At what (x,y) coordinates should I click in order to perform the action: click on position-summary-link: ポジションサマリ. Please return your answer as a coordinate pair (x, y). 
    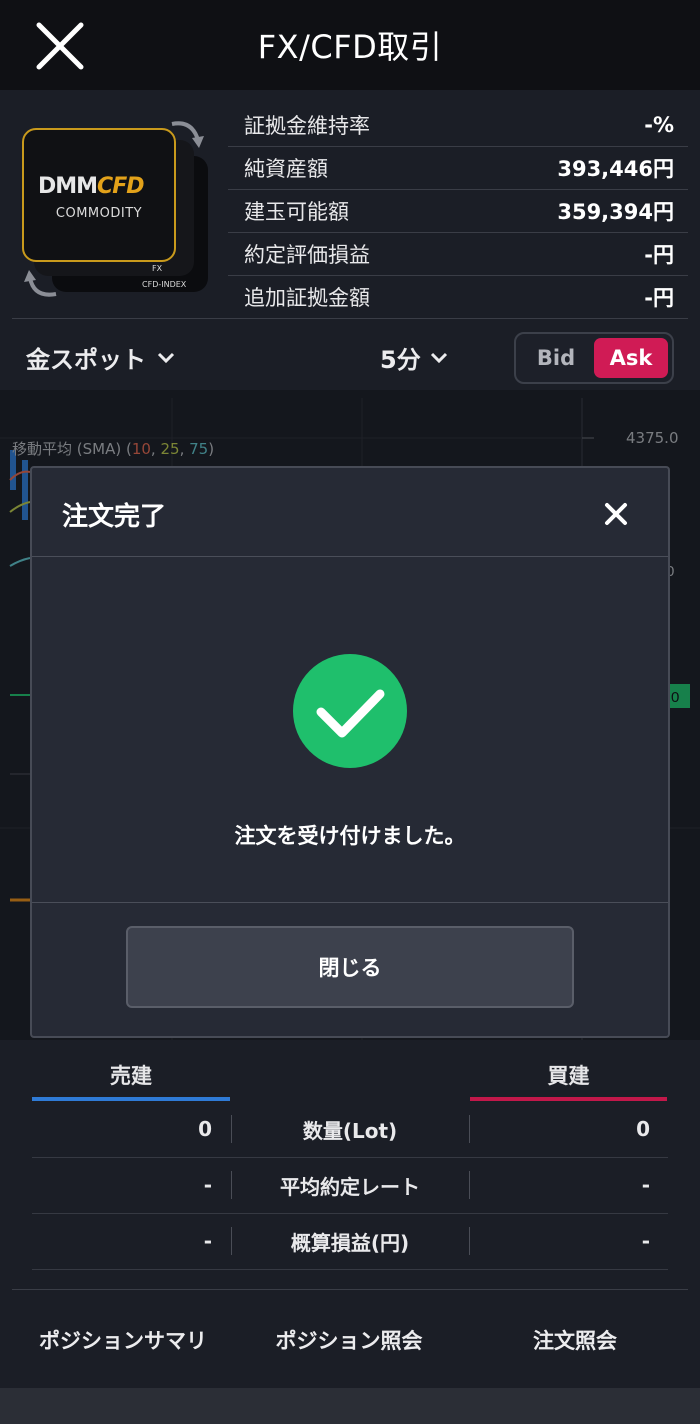
    Looking at the image, I should click on (123, 1340).